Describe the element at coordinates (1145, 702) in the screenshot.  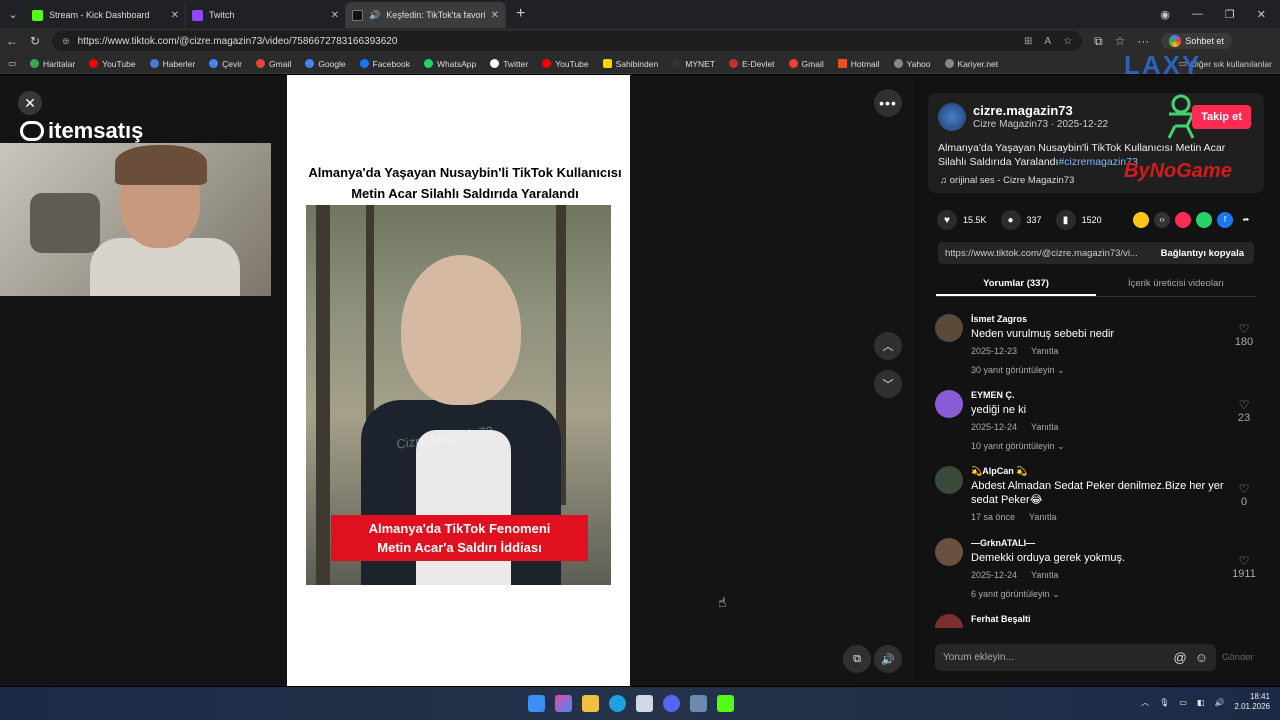
I see `tray-chevron-icon: ︿` at that location.